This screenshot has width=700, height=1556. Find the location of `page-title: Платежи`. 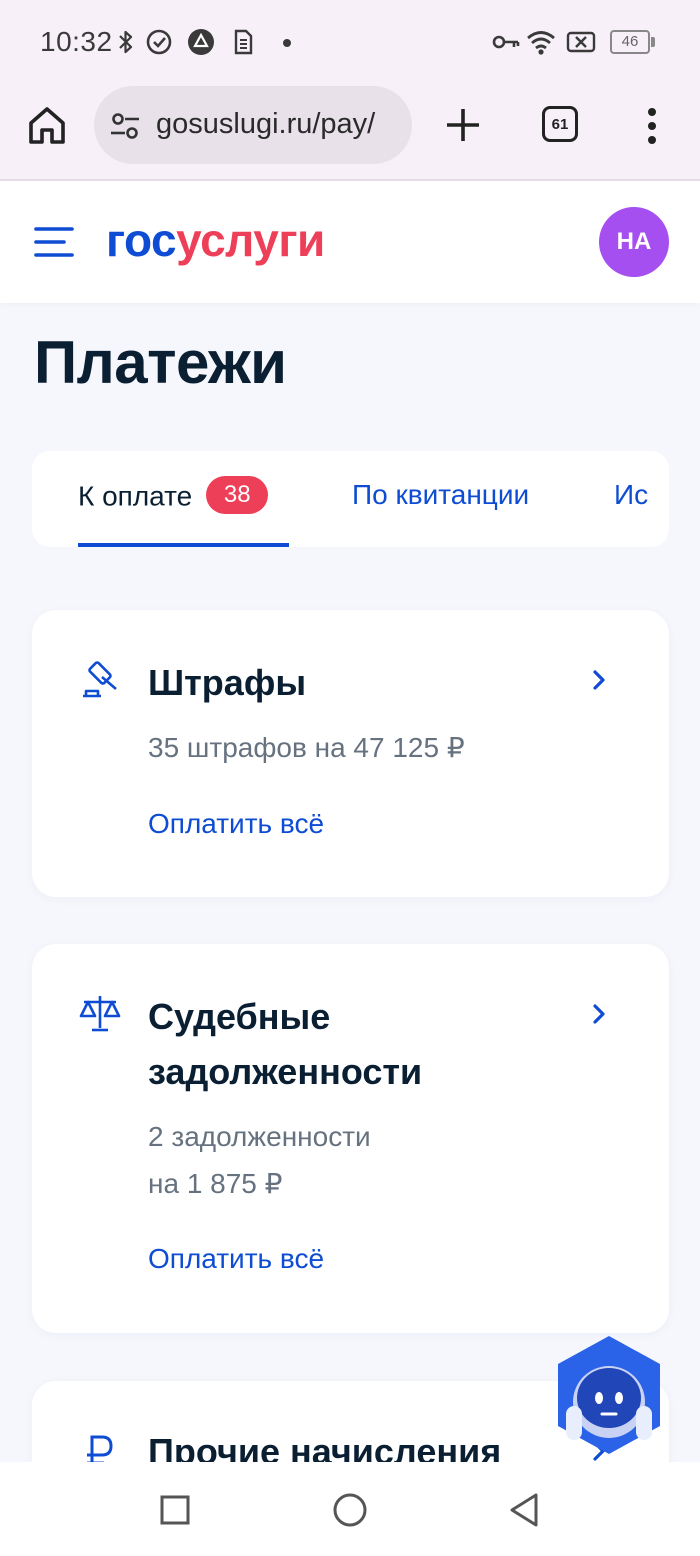

page-title: Платежи is located at coordinates (160, 362).